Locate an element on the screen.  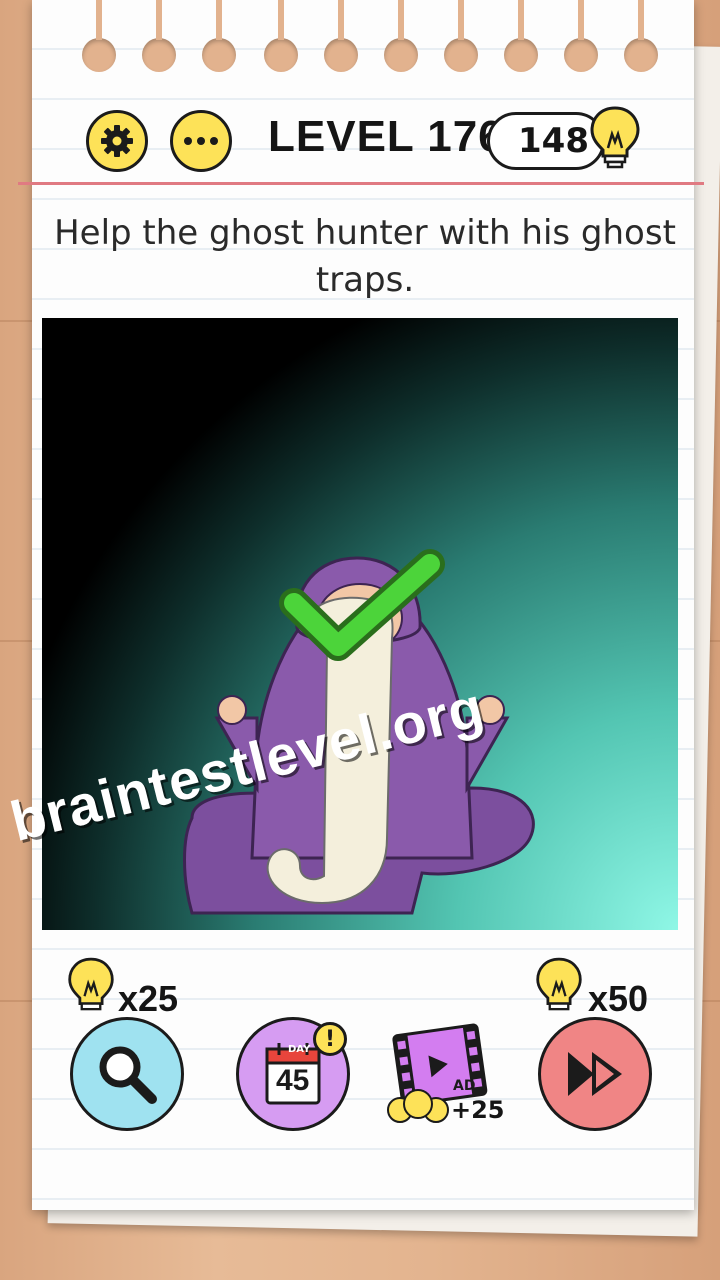
fast-forward-icon is located at coordinates (595, 1074).